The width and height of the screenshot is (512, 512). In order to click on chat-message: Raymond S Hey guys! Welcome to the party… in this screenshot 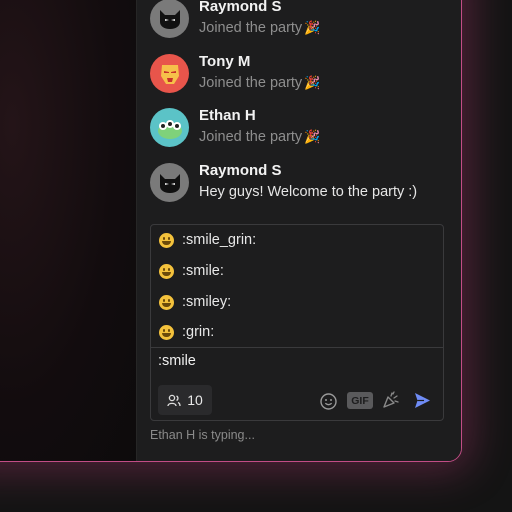, I will do `click(284, 182)`.